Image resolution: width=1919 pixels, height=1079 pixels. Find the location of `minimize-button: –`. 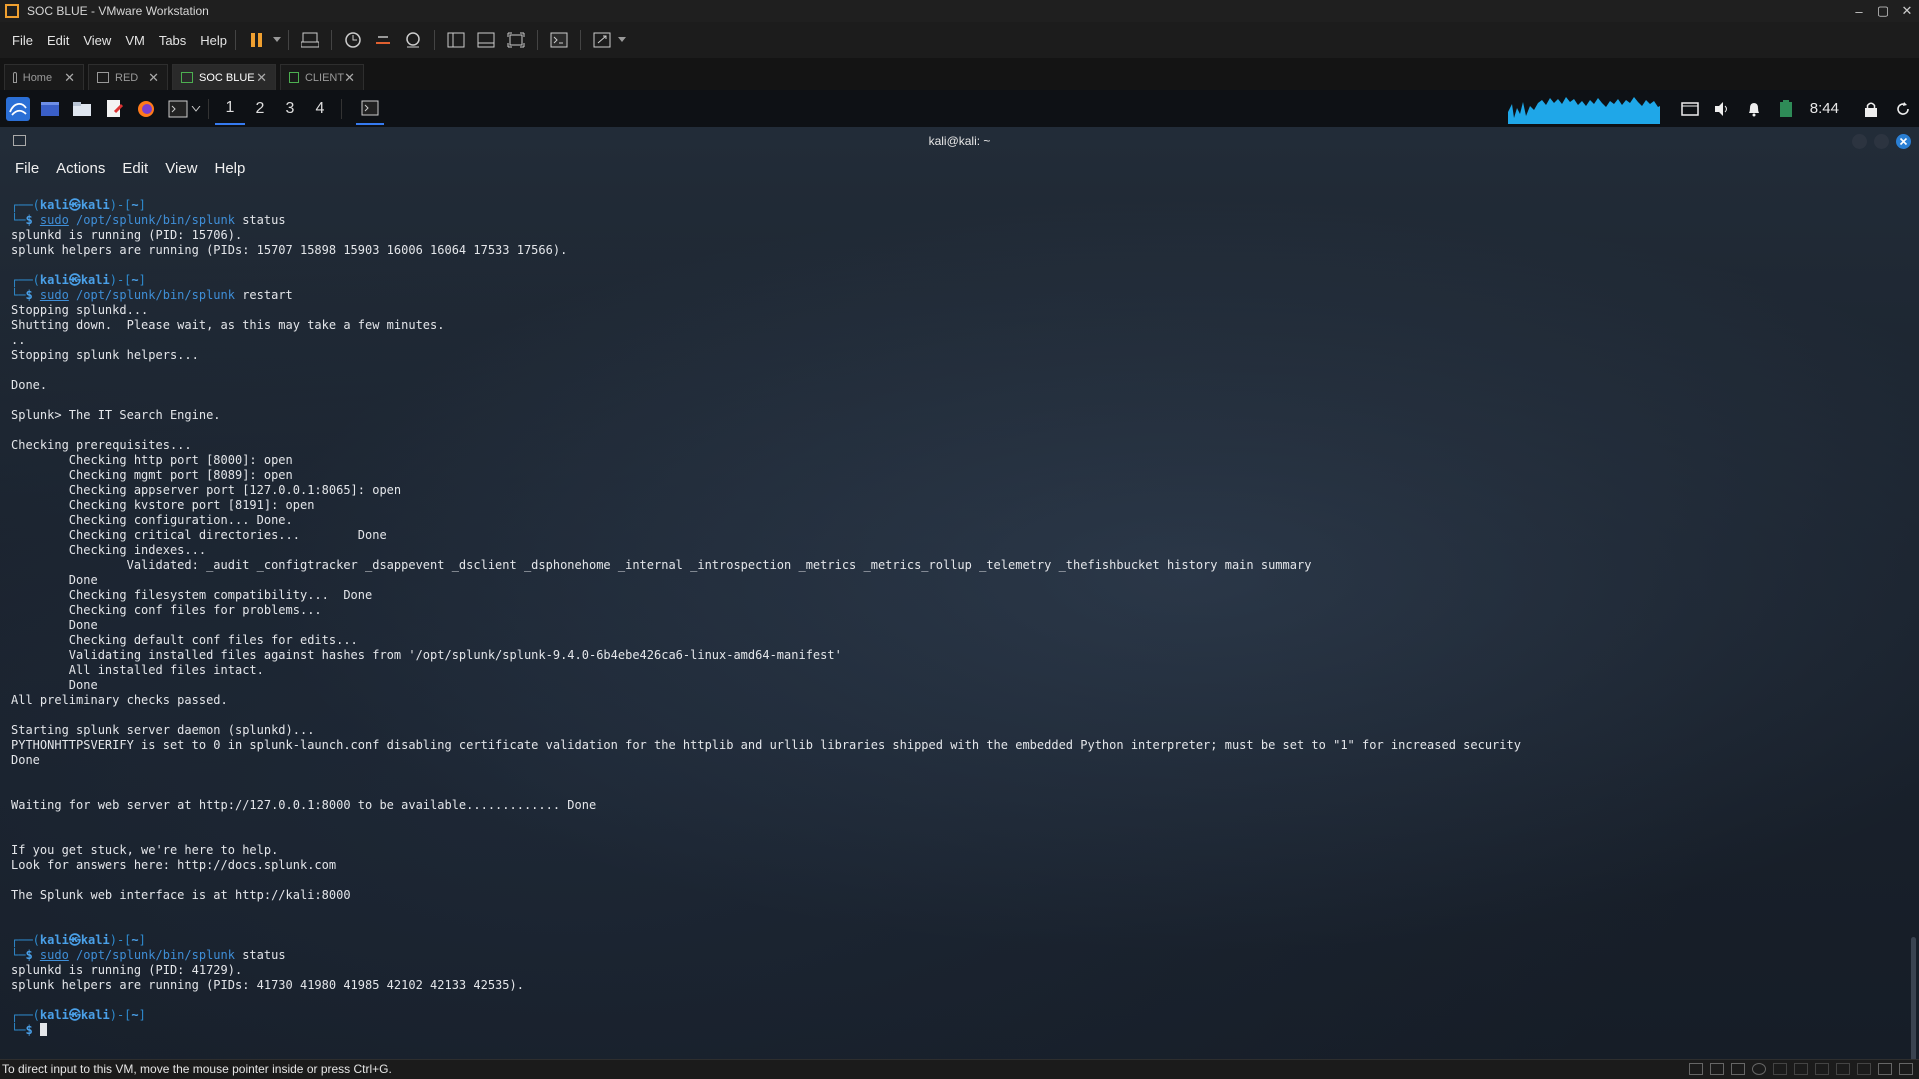

minimize-button: – is located at coordinates (1859, 11).